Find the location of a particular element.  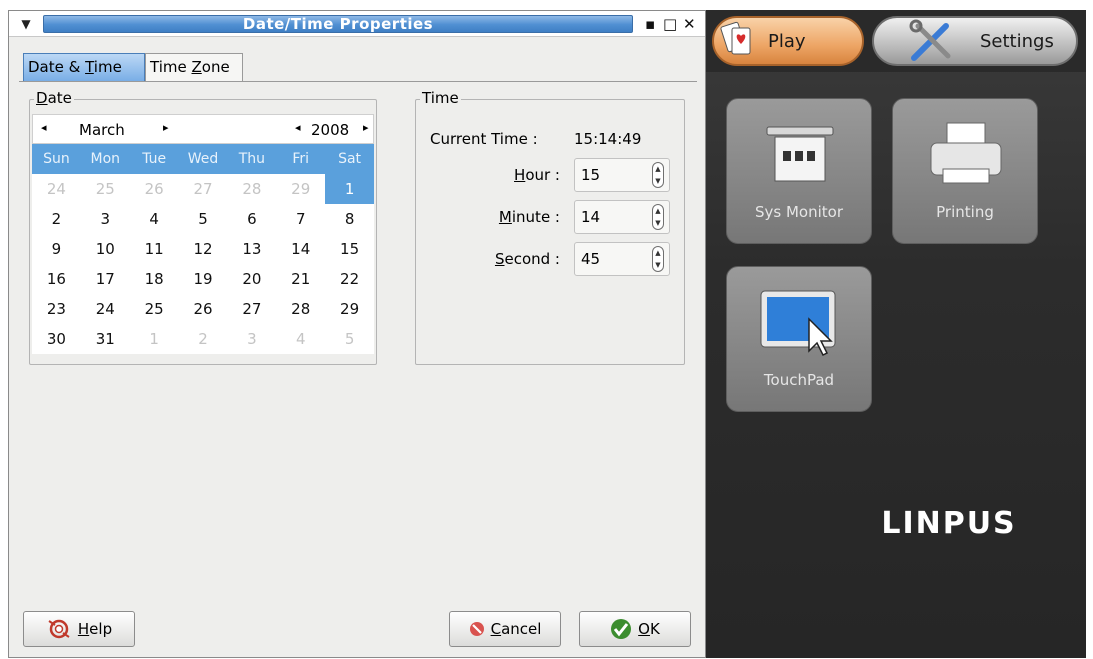

hour-spinbox: 15 ▲ ▼ is located at coordinates (622, 175).